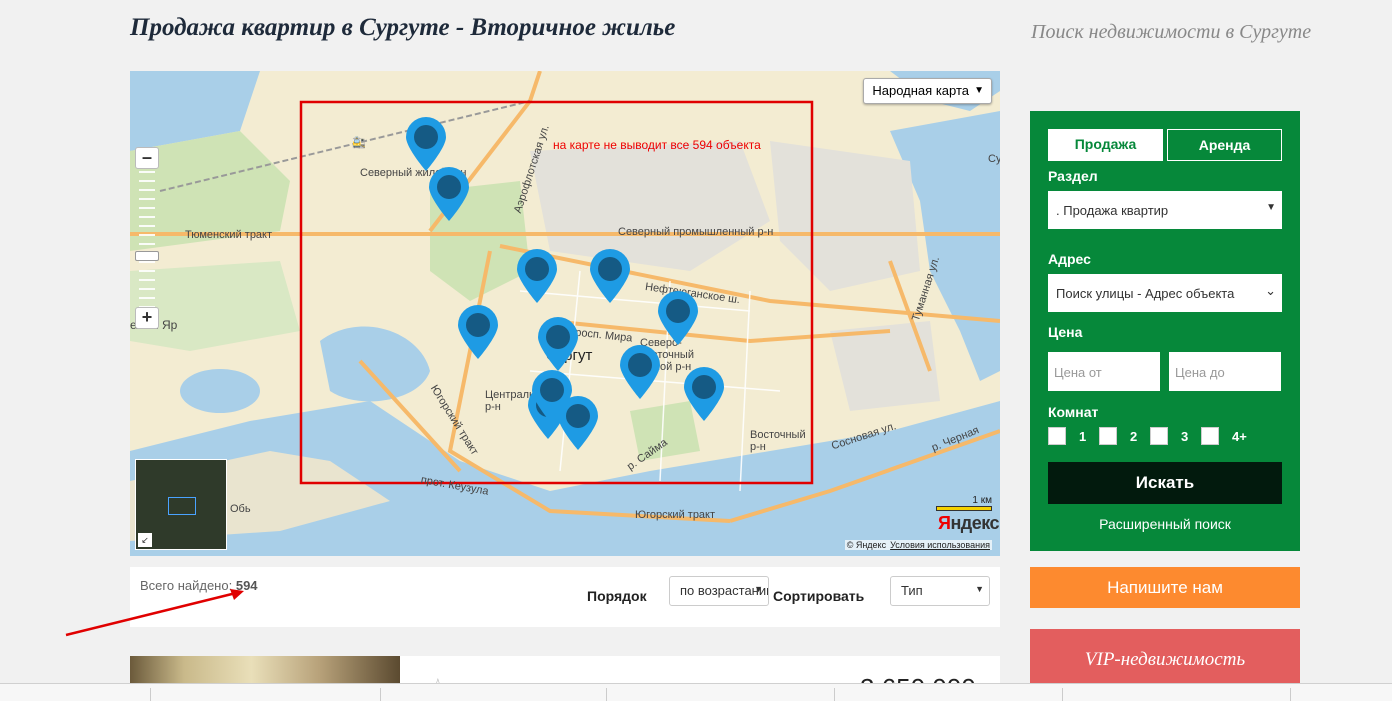  Describe the element at coordinates (147, 318) in the screenshot. I see `zoom-in-button: +` at that location.